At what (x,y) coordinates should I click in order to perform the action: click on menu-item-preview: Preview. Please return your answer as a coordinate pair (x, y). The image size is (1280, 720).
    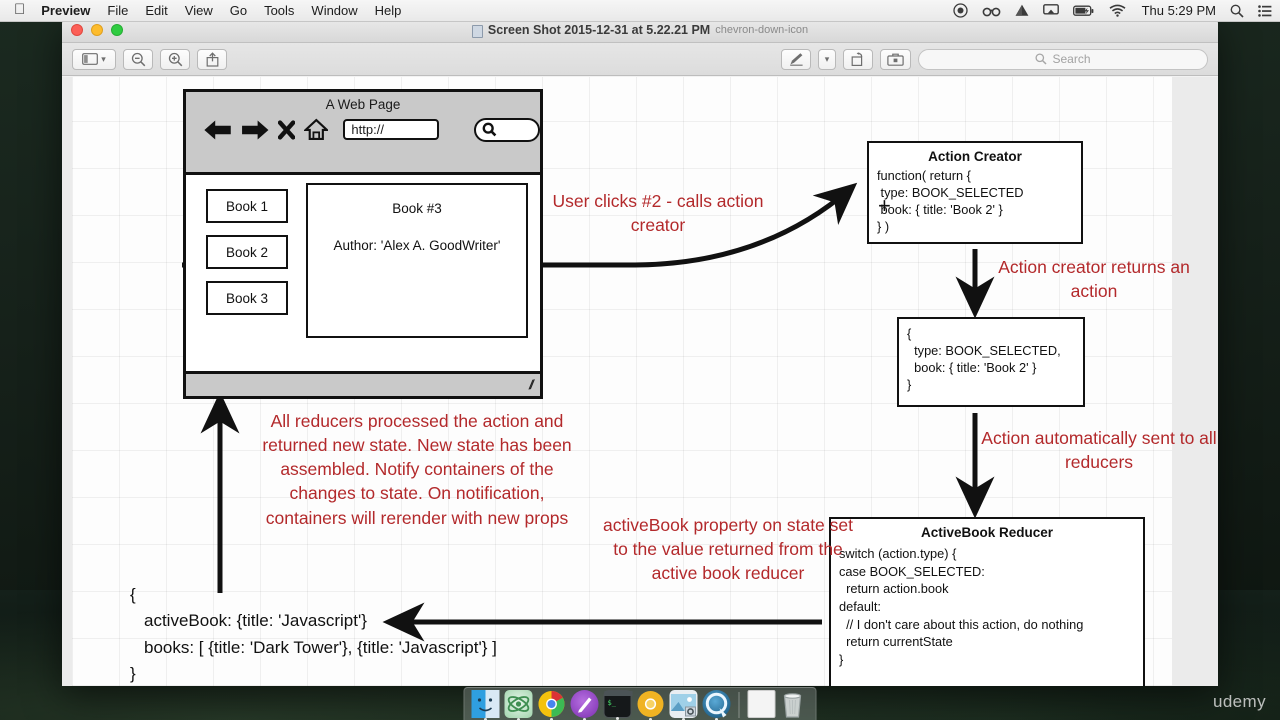
    Looking at the image, I should click on (65, 10).